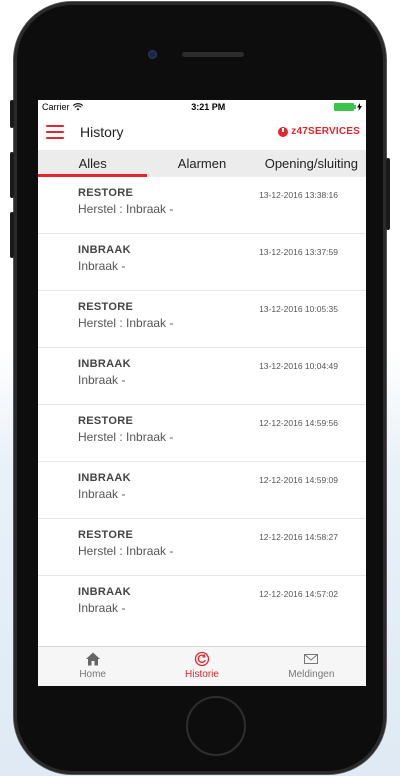 The image size is (400, 776). I want to click on event-timestamp: 13-12-2016 10:04:49, so click(298, 366).